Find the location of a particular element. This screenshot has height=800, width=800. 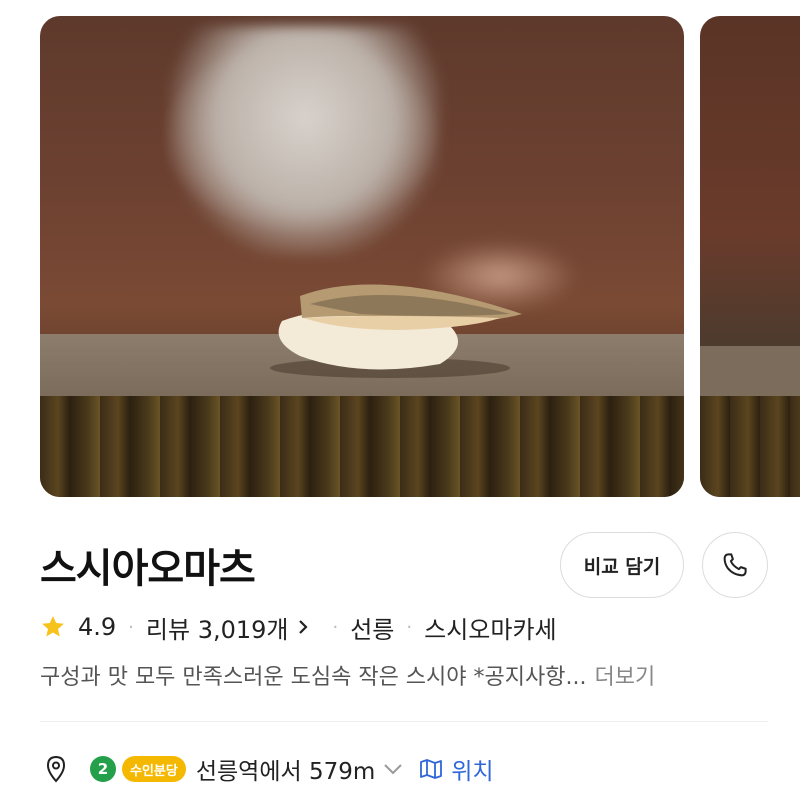

sushi-illustration is located at coordinates (396, 331).